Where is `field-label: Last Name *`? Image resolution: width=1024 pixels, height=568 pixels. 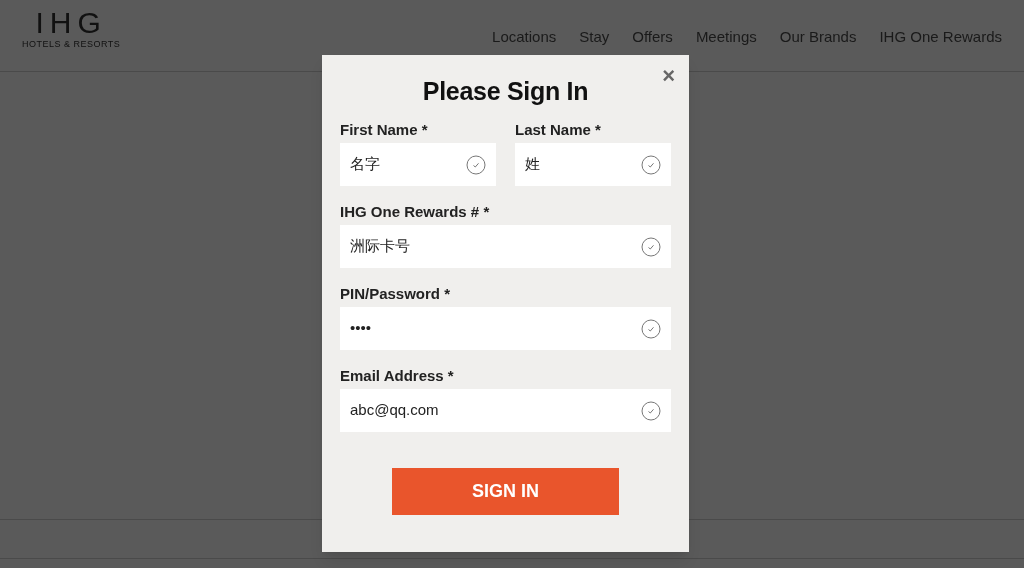 field-label: Last Name * is located at coordinates (558, 130).